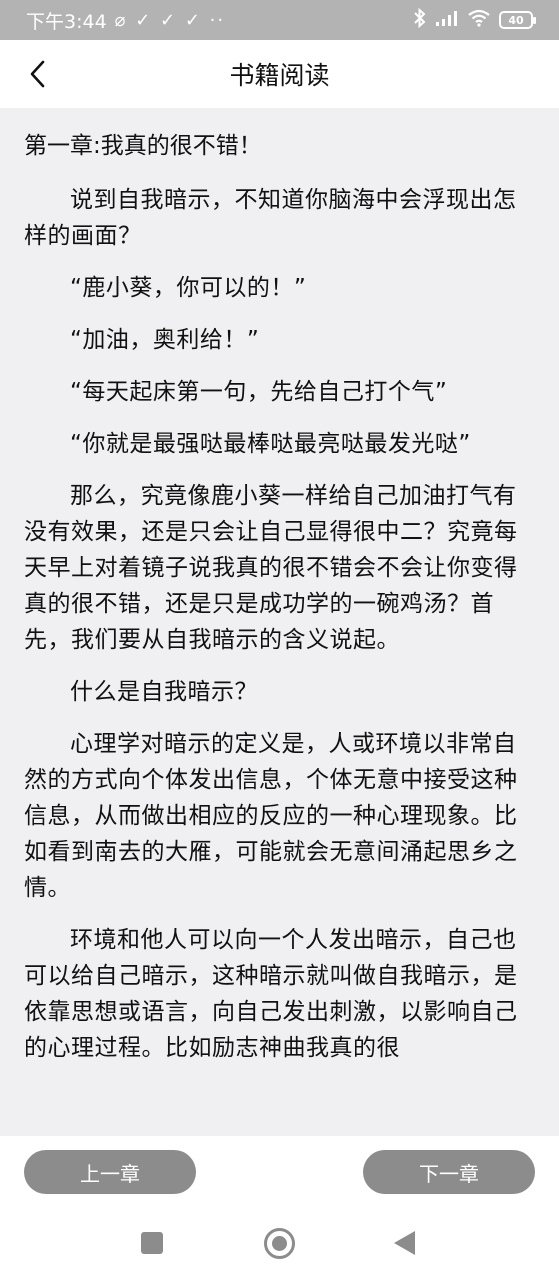 Image resolution: width=559 pixels, height=1280 pixels. What do you see at coordinates (479, 20) in the screenshot?
I see `wifi-icon` at bounding box center [479, 20].